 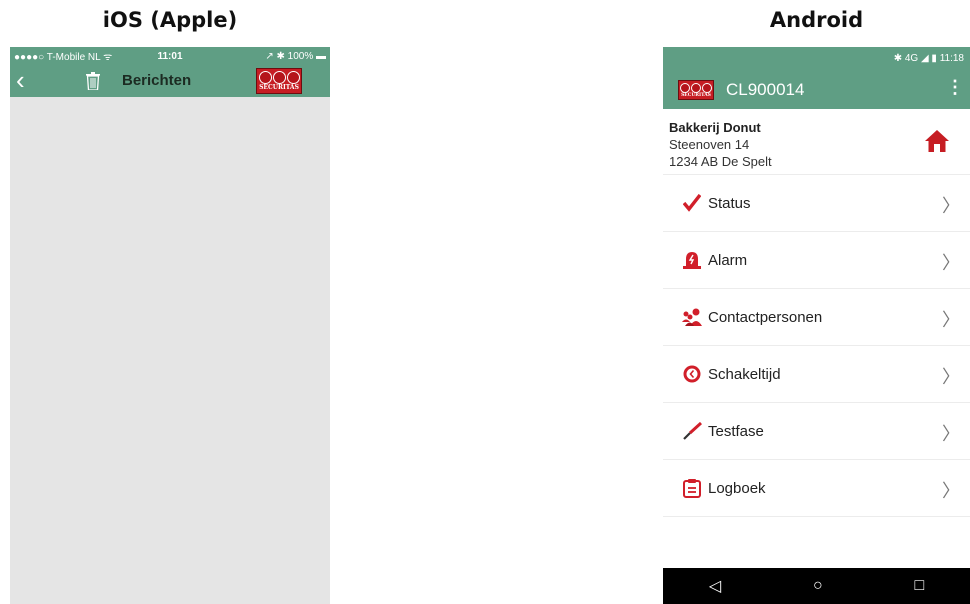 I want to click on toolbar-title: CL900014, so click(x=765, y=89).